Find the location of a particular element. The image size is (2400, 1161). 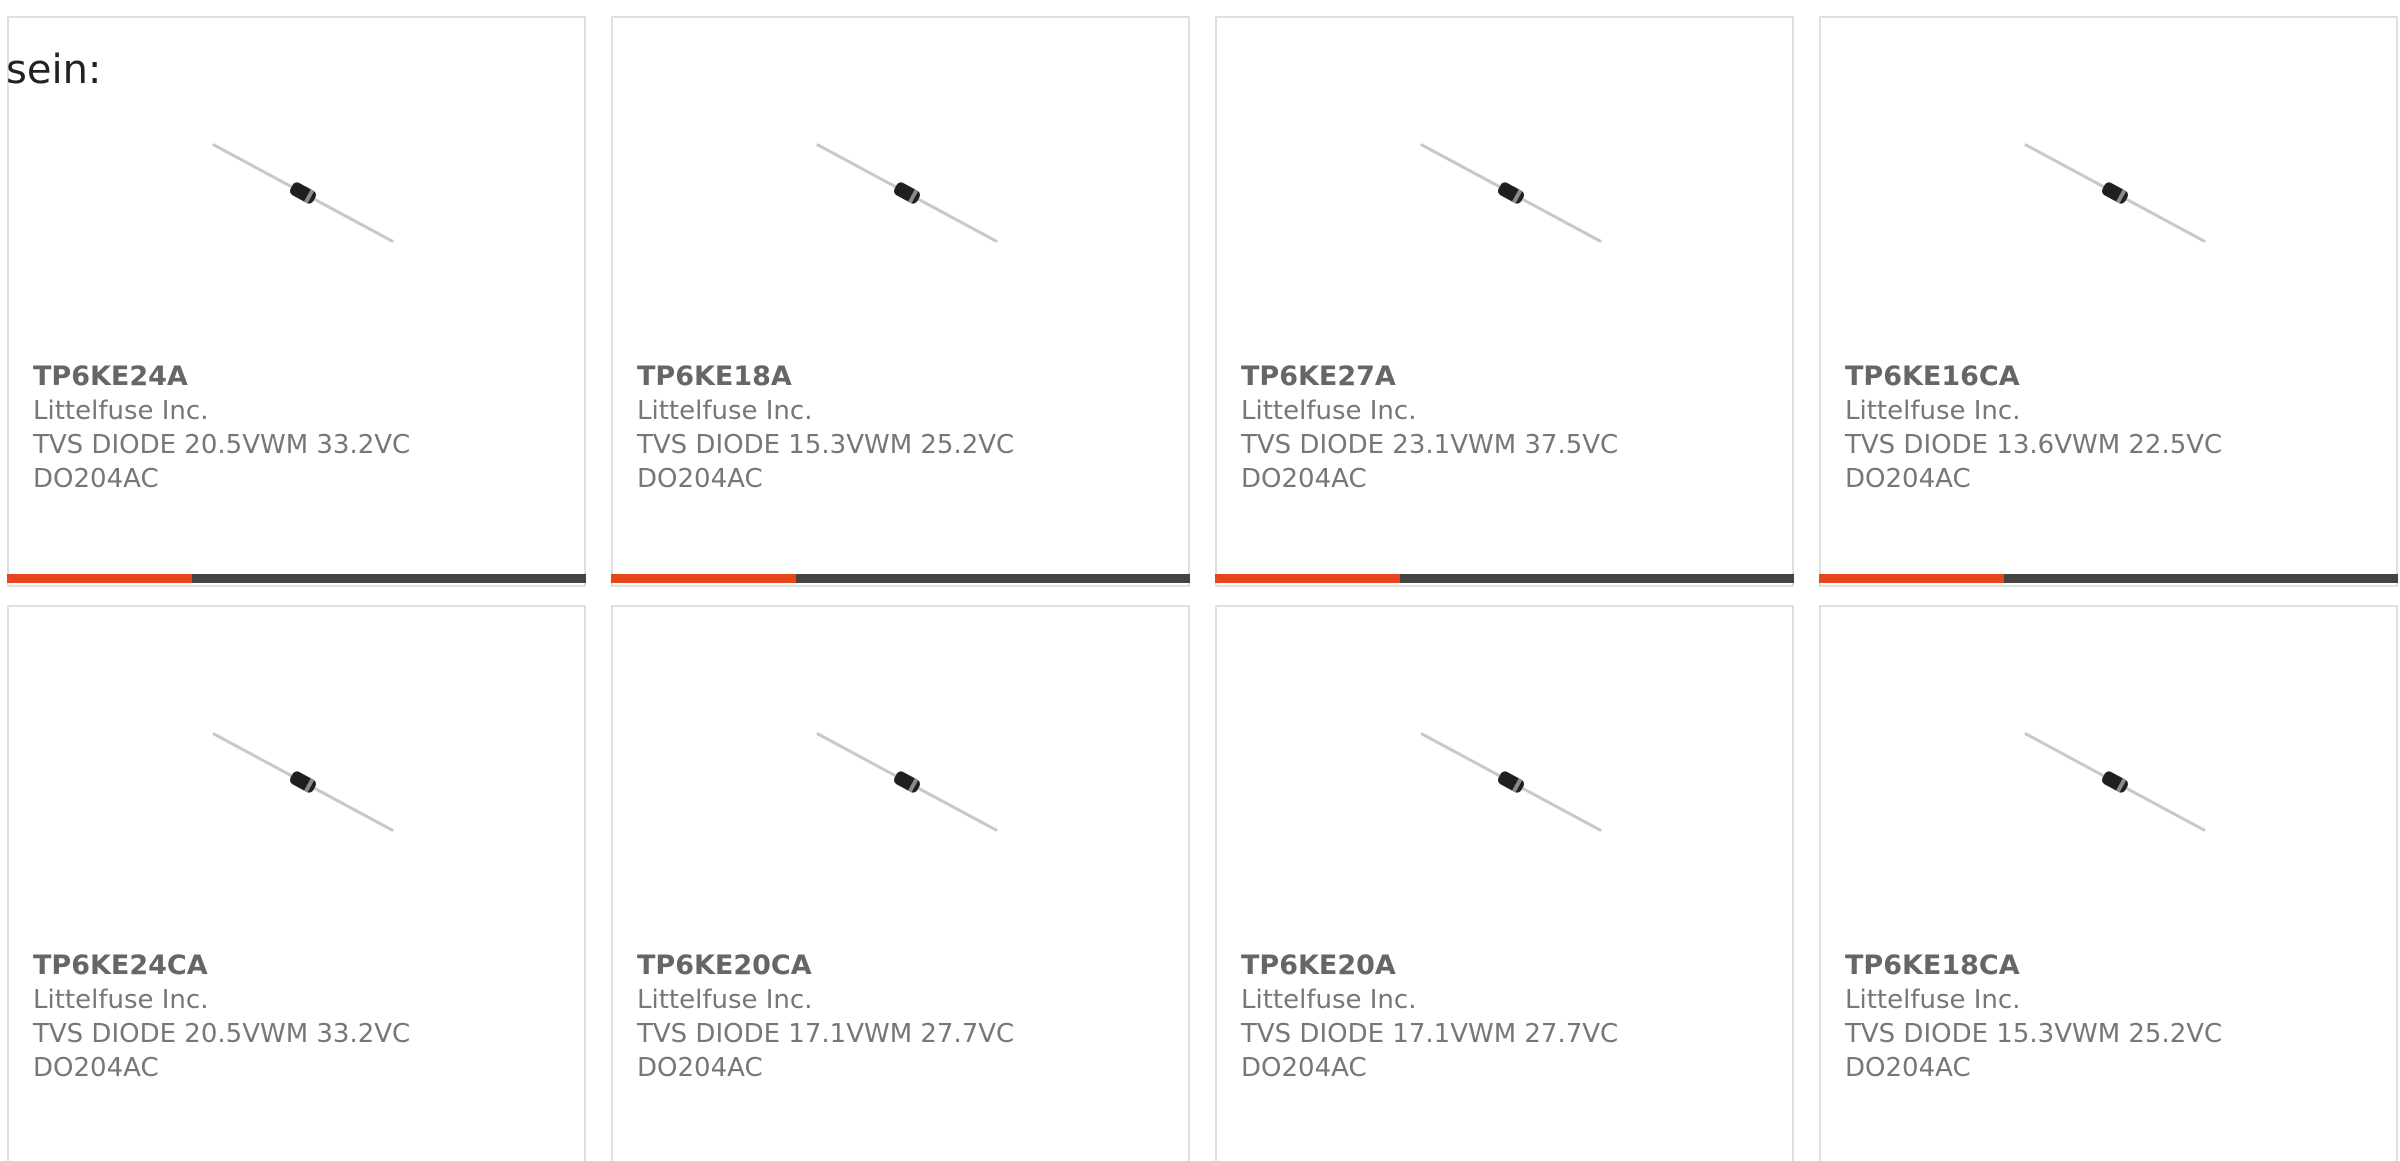

product-description: TVS DIODE 23.1VWM 37.5VC is located at coordinates (1430, 445).